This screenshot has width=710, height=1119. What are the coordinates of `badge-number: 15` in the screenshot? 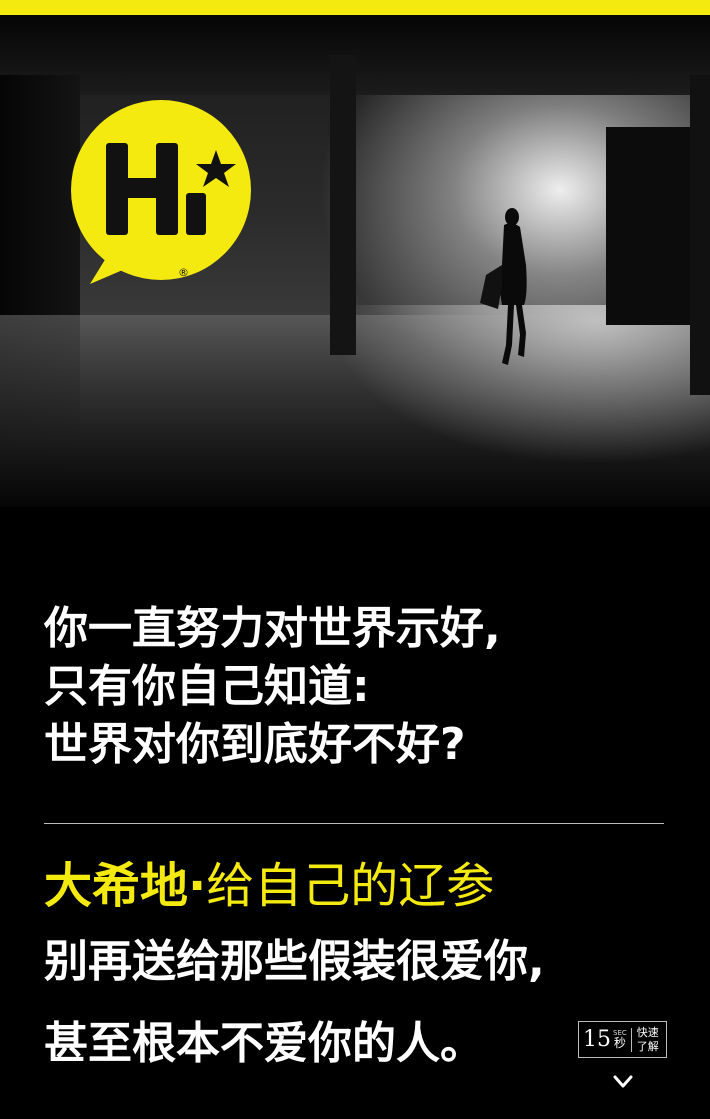 It's located at (597, 1039).